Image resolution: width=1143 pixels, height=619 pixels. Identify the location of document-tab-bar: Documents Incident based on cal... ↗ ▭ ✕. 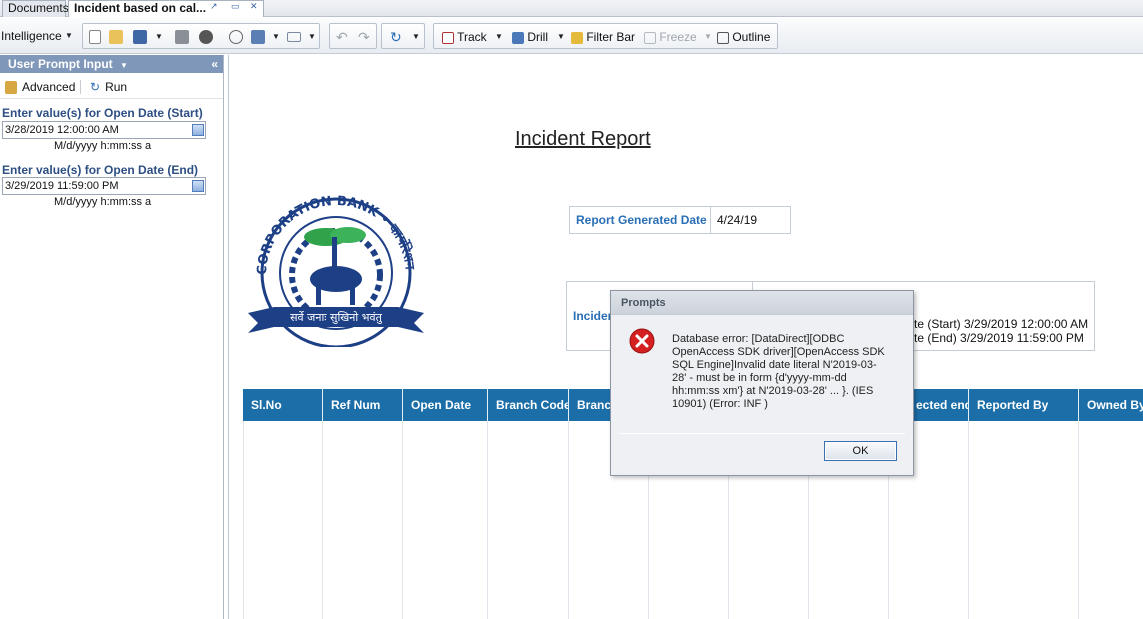
(571, 8).